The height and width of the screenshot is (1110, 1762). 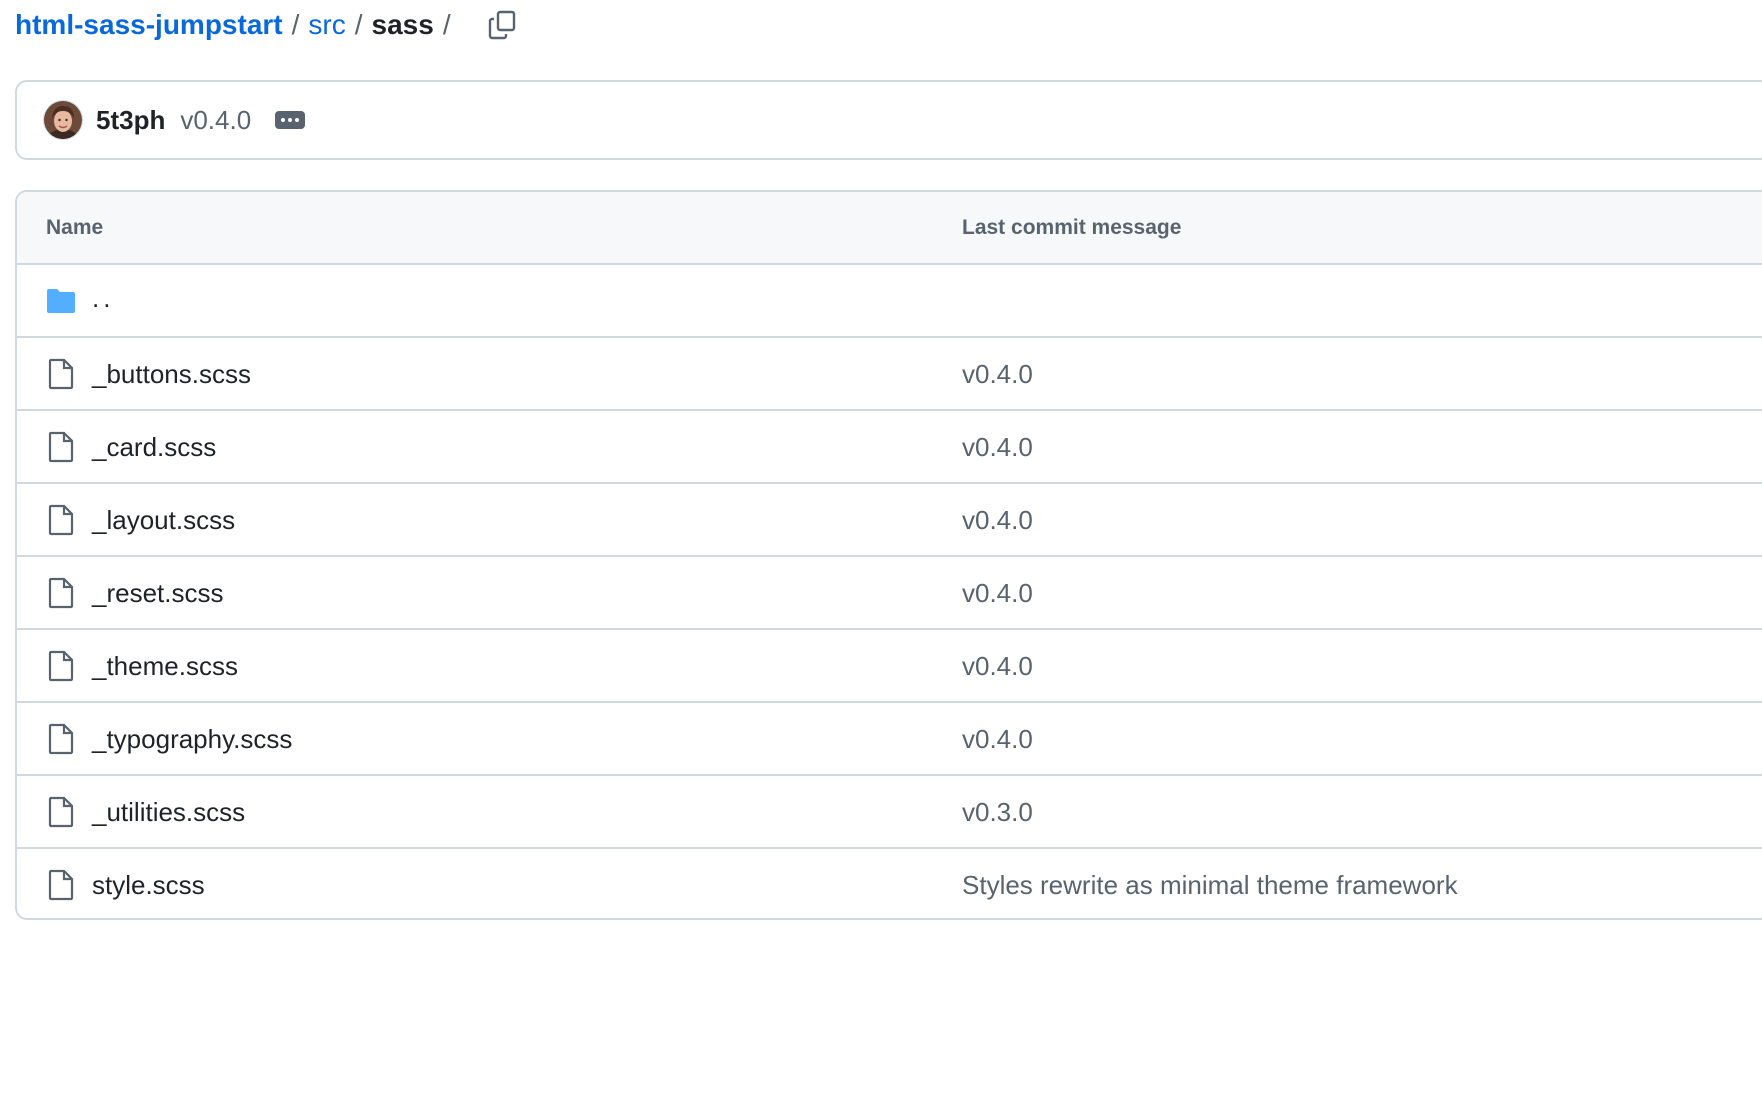 What do you see at coordinates (215, 120) in the screenshot?
I see `commit-message: v0.4.0` at bounding box center [215, 120].